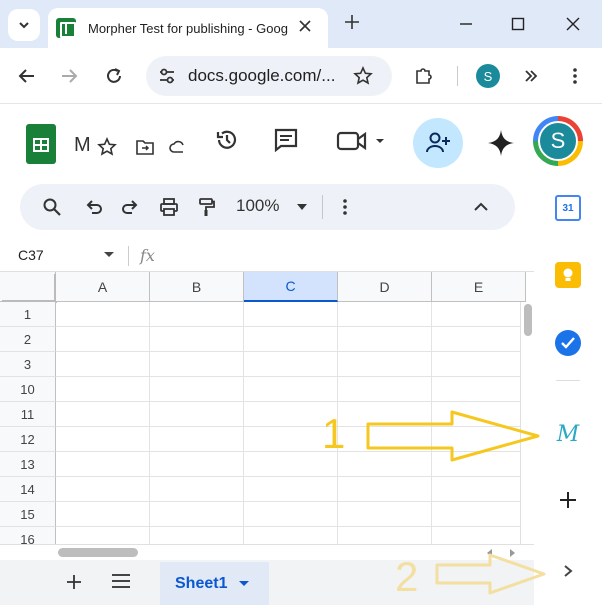 The image size is (602, 605). Describe the element at coordinates (302, 207) in the screenshot. I see `zoom-dropdown-button` at that location.